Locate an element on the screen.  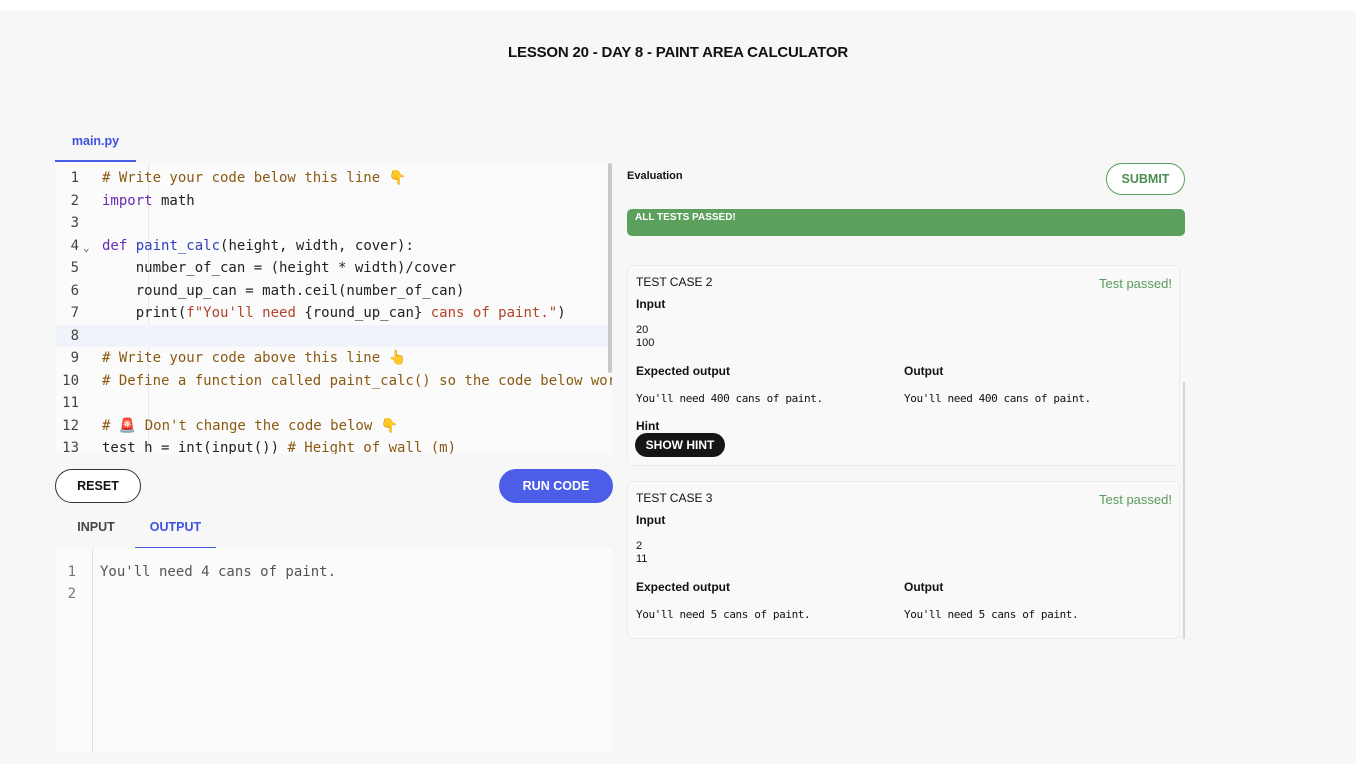
code-line: 12 # 🚨 Don't change the code below 👇 is located at coordinates (333, 426).